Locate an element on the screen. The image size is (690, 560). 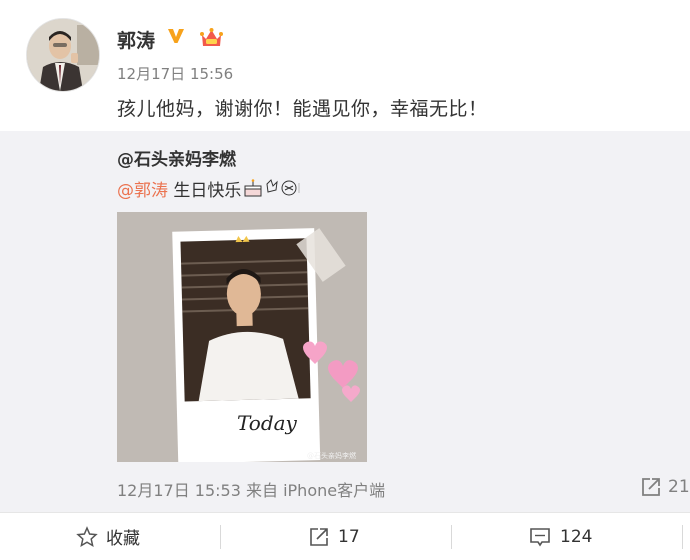
vip-crown-icon is located at coordinates (211, 38).